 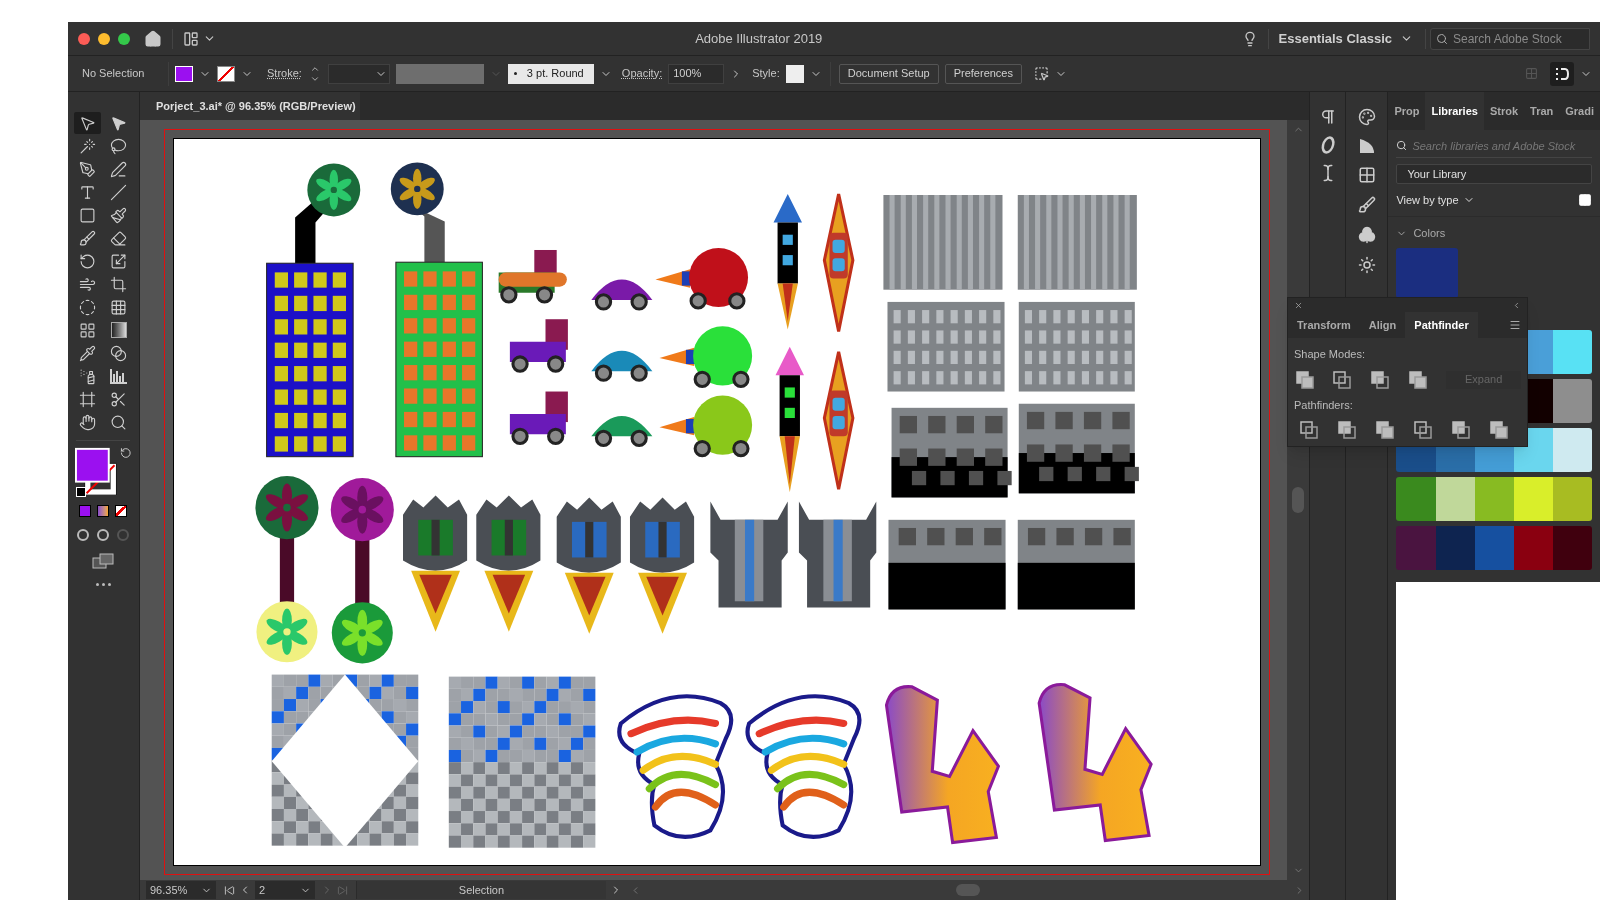 What do you see at coordinates (1345, 38) in the screenshot?
I see `workspace-switcher: Essentials Classic` at bounding box center [1345, 38].